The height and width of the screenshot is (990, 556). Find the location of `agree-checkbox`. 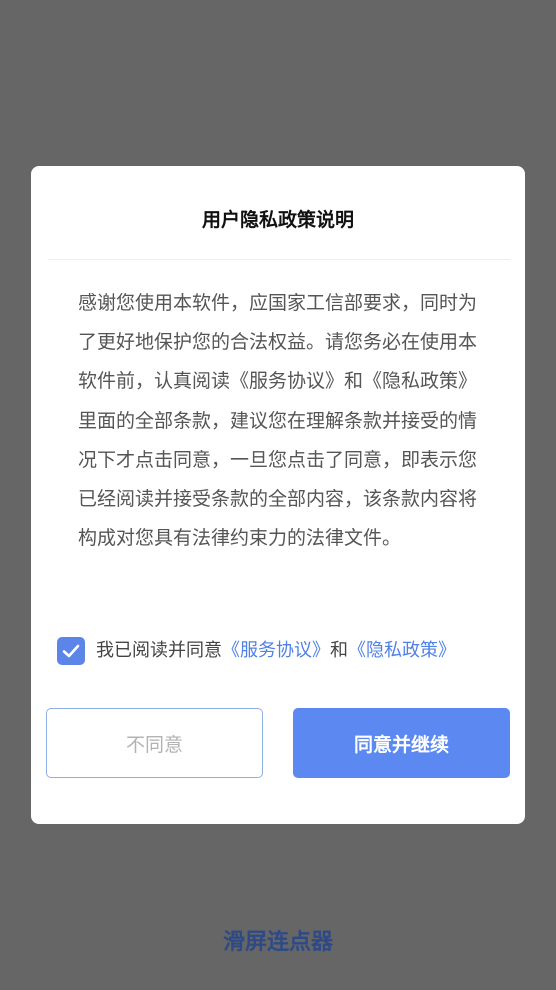

agree-checkbox is located at coordinates (71, 651).